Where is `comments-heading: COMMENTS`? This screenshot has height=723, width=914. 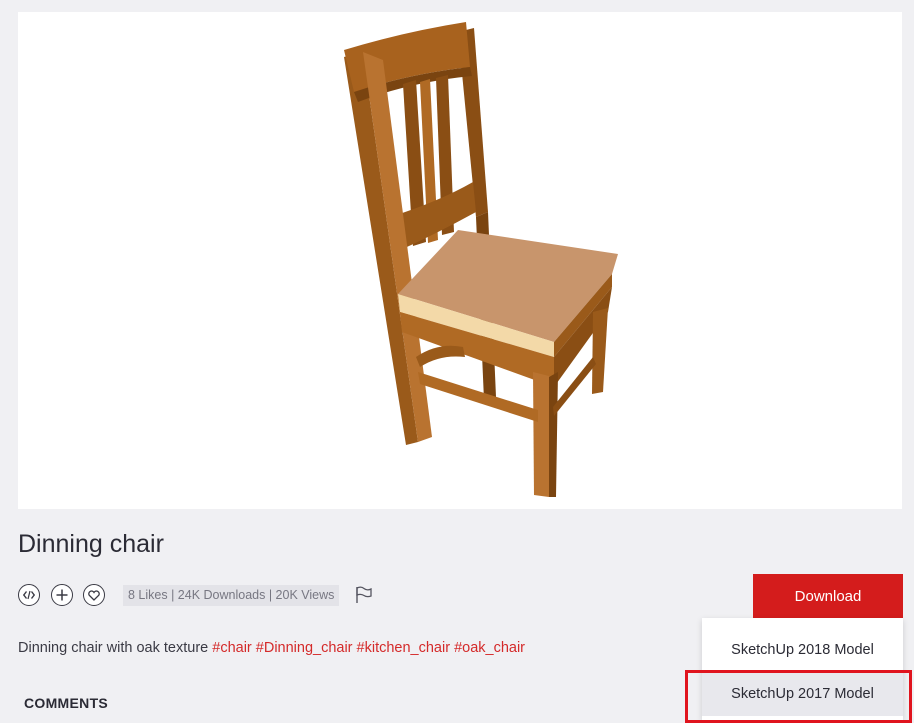 comments-heading: COMMENTS is located at coordinates (66, 703).